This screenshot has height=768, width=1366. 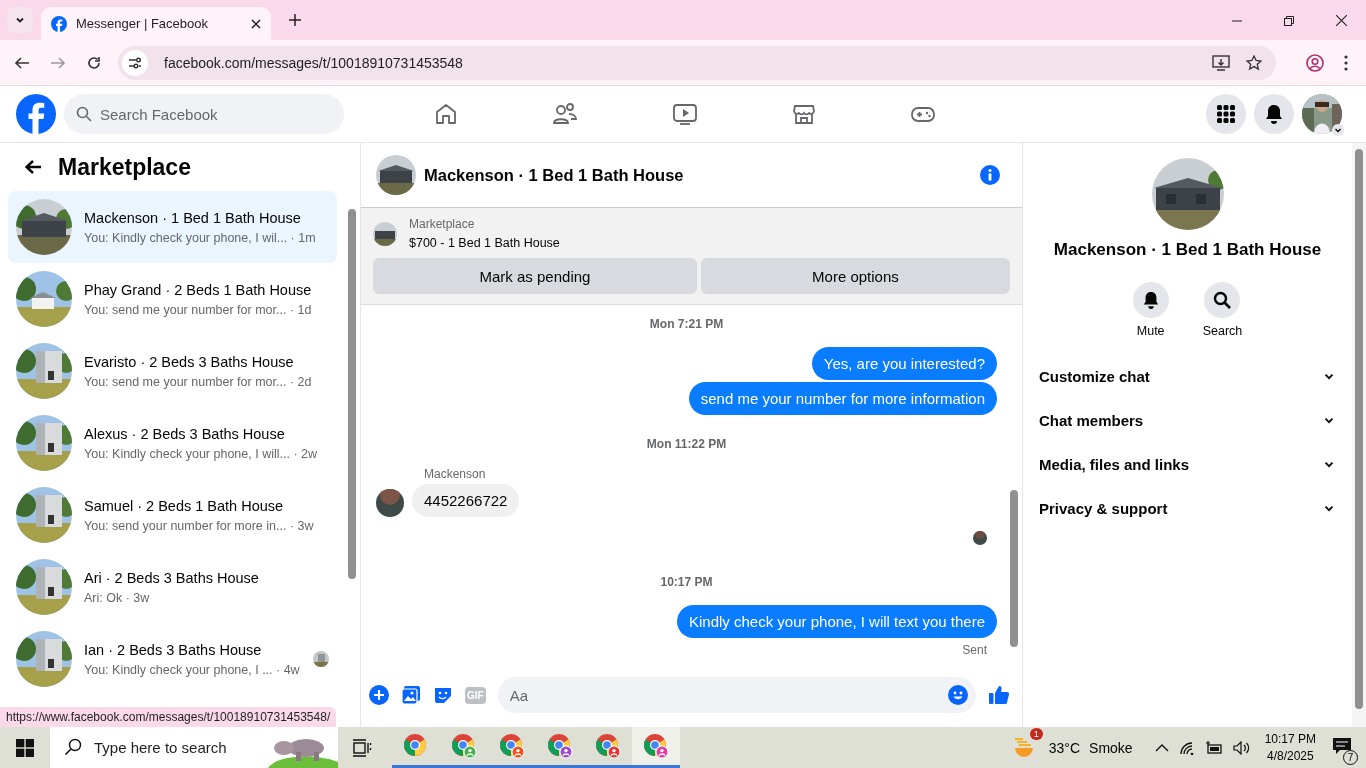 What do you see at coordinates (135, 62) in the screenshot?
I see `site-settings-icon` at bounding box center [135, 62].